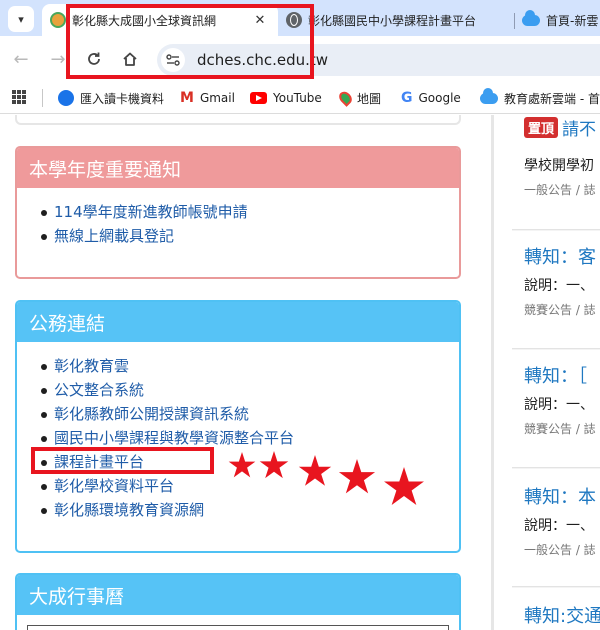 This screenshot has width=600, height=630. What do you see at coordinates (559, 166) in the screenshot?
I see `news-desc: 學校開學初` at bounding box center [559, 166].